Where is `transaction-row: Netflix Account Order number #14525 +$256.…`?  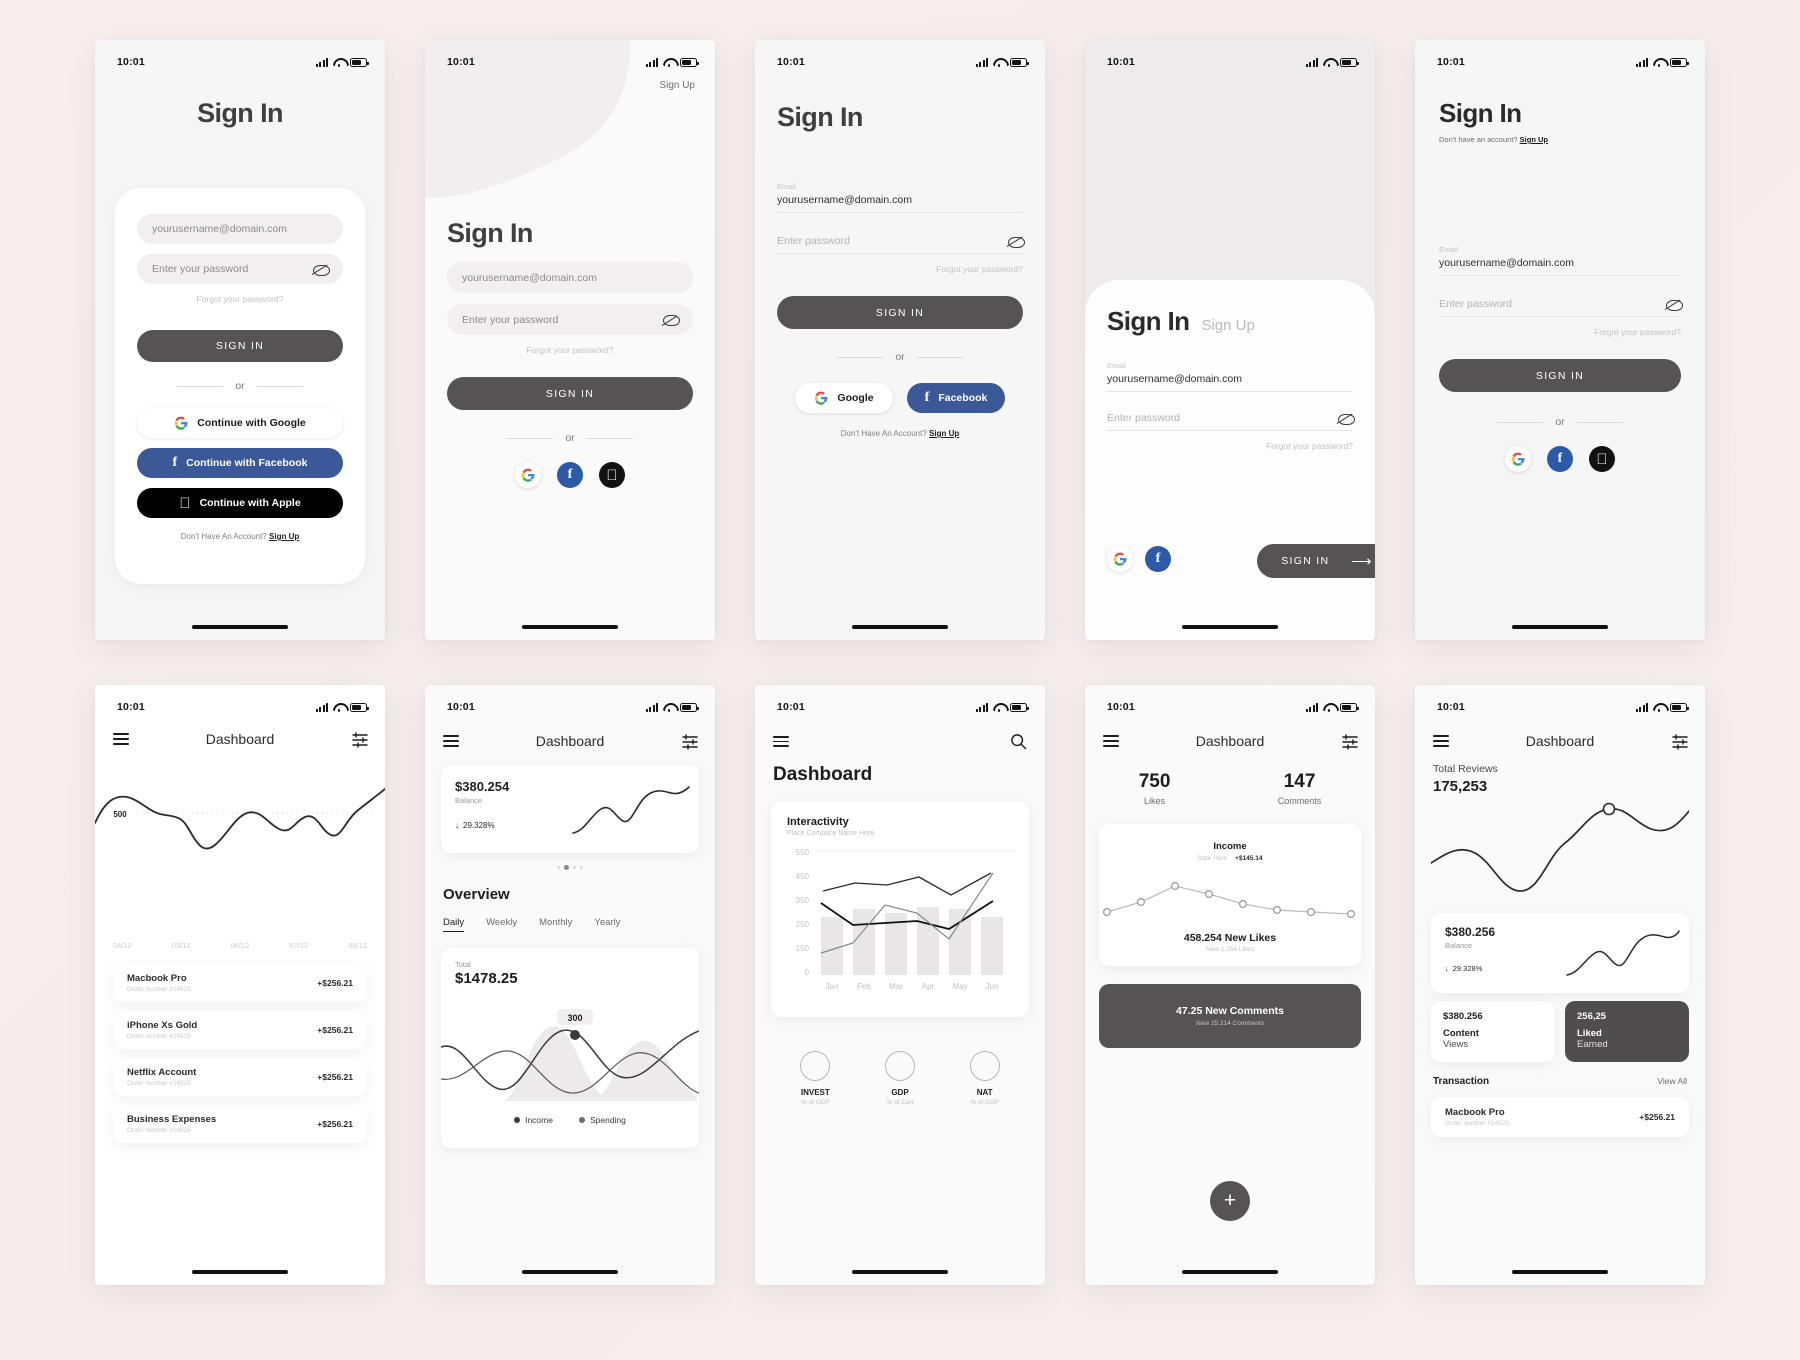 transaction-row: Netflix Account Order number #14525 +$256.… is located at coordinates (240, 1077).